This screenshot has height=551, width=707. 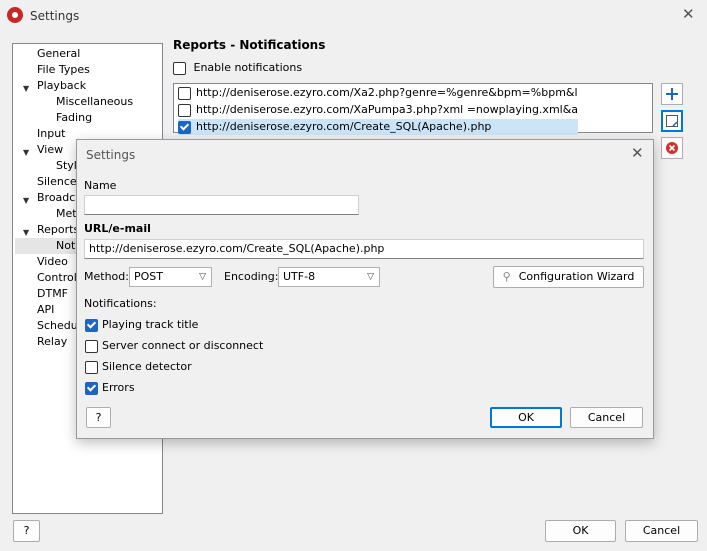 I want to click on plus-icon, so click(x=672, y=94).